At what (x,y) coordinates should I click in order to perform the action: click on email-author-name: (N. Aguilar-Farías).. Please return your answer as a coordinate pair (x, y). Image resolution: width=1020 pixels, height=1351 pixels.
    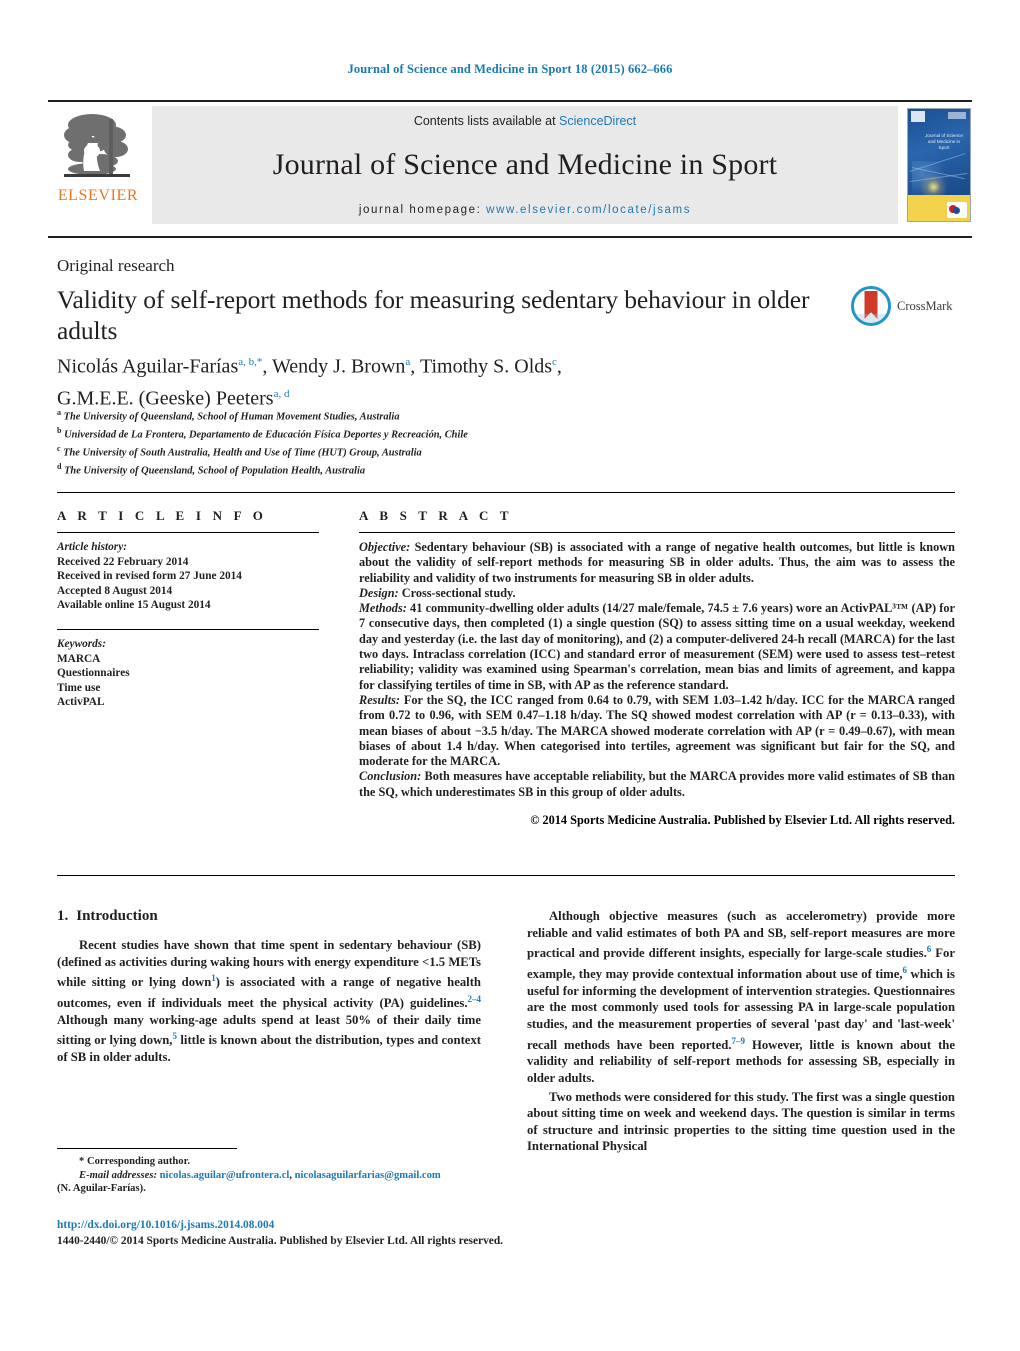
    Looking at the image, I should click on (101, 1189).